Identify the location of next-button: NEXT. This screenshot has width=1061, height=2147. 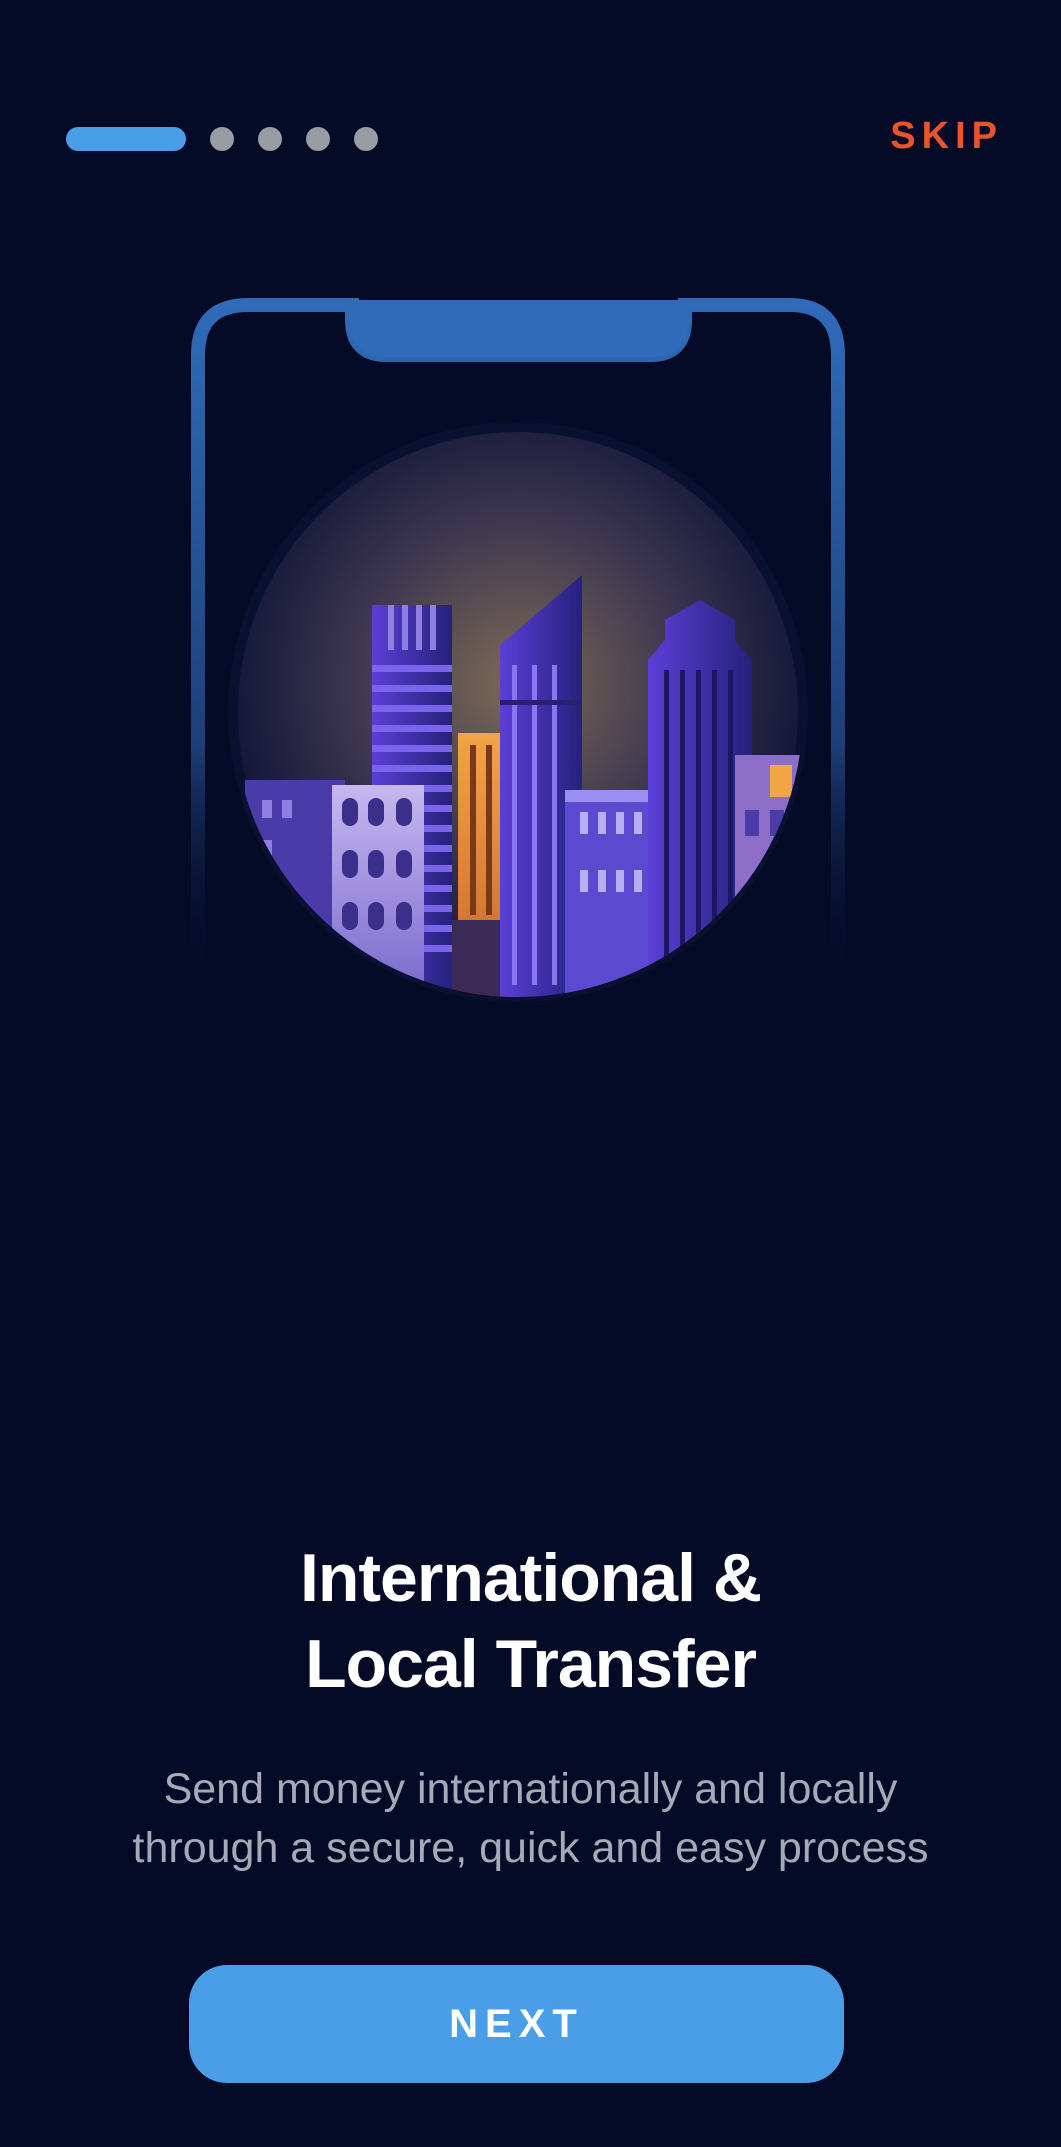
(516, 2024).